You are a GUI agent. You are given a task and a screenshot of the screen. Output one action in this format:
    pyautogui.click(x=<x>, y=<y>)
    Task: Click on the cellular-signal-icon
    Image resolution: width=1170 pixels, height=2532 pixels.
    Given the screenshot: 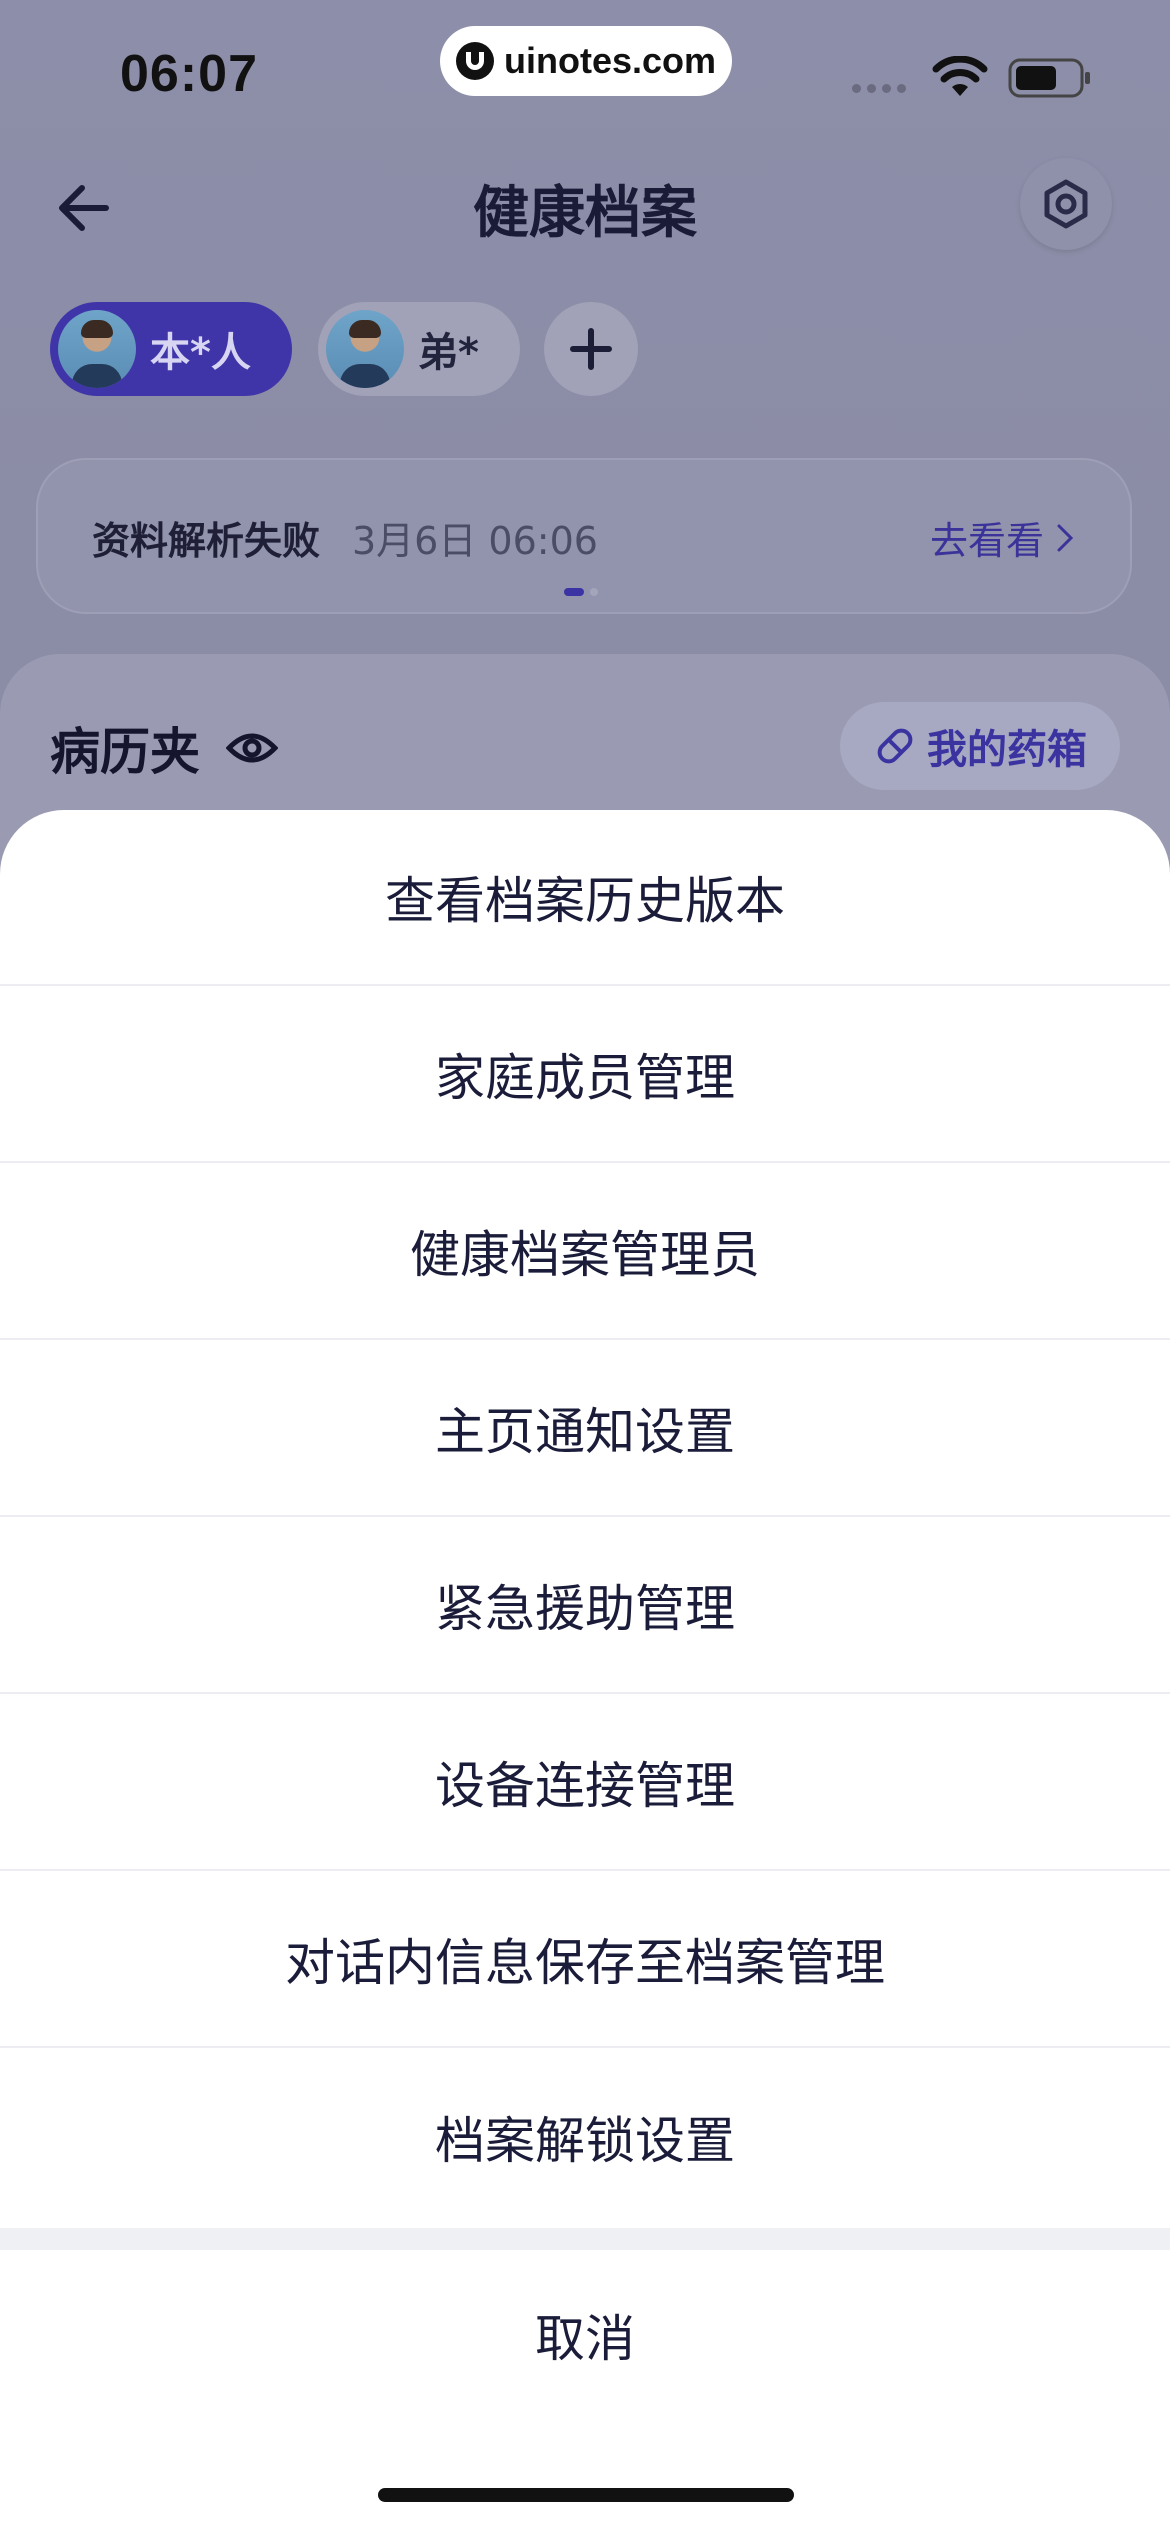 What is the action you would take?
    pyautogui.click(x=879, y=88)
    